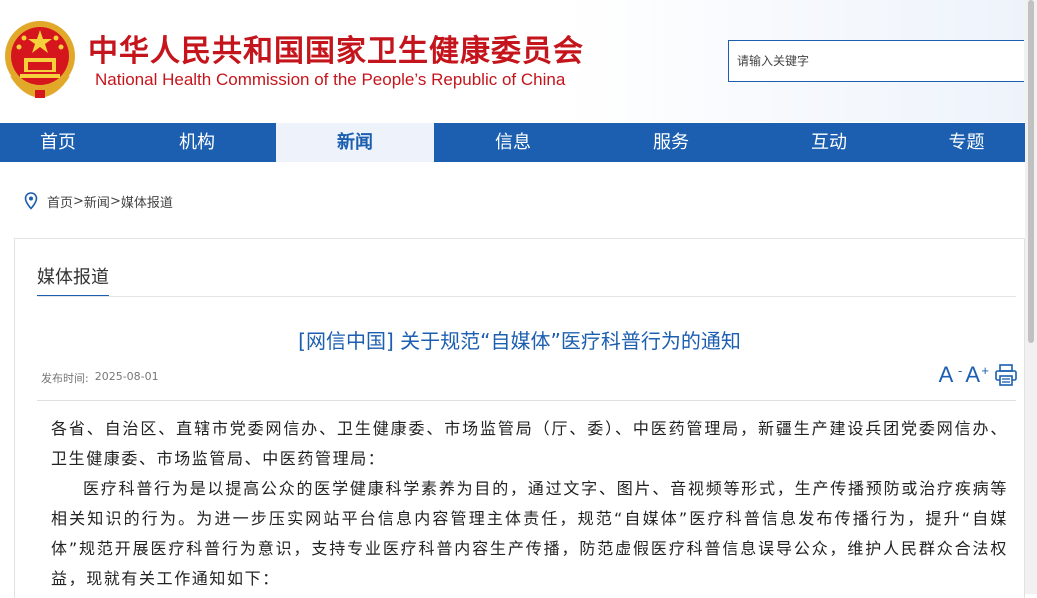 The width and height of the screenshot is (1037, 598). I want to click on search-box, so click(876, 61).